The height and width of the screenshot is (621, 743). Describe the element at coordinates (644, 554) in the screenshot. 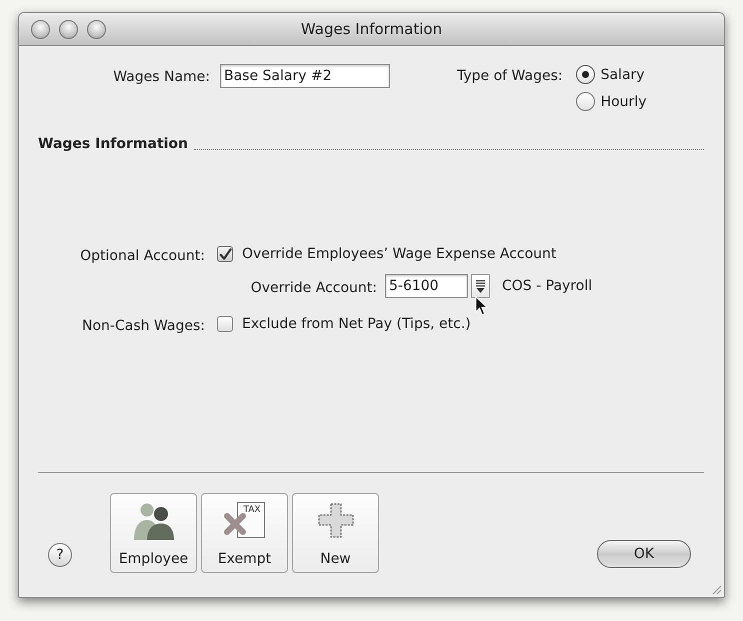

I see `ok-button: OK` at that location.